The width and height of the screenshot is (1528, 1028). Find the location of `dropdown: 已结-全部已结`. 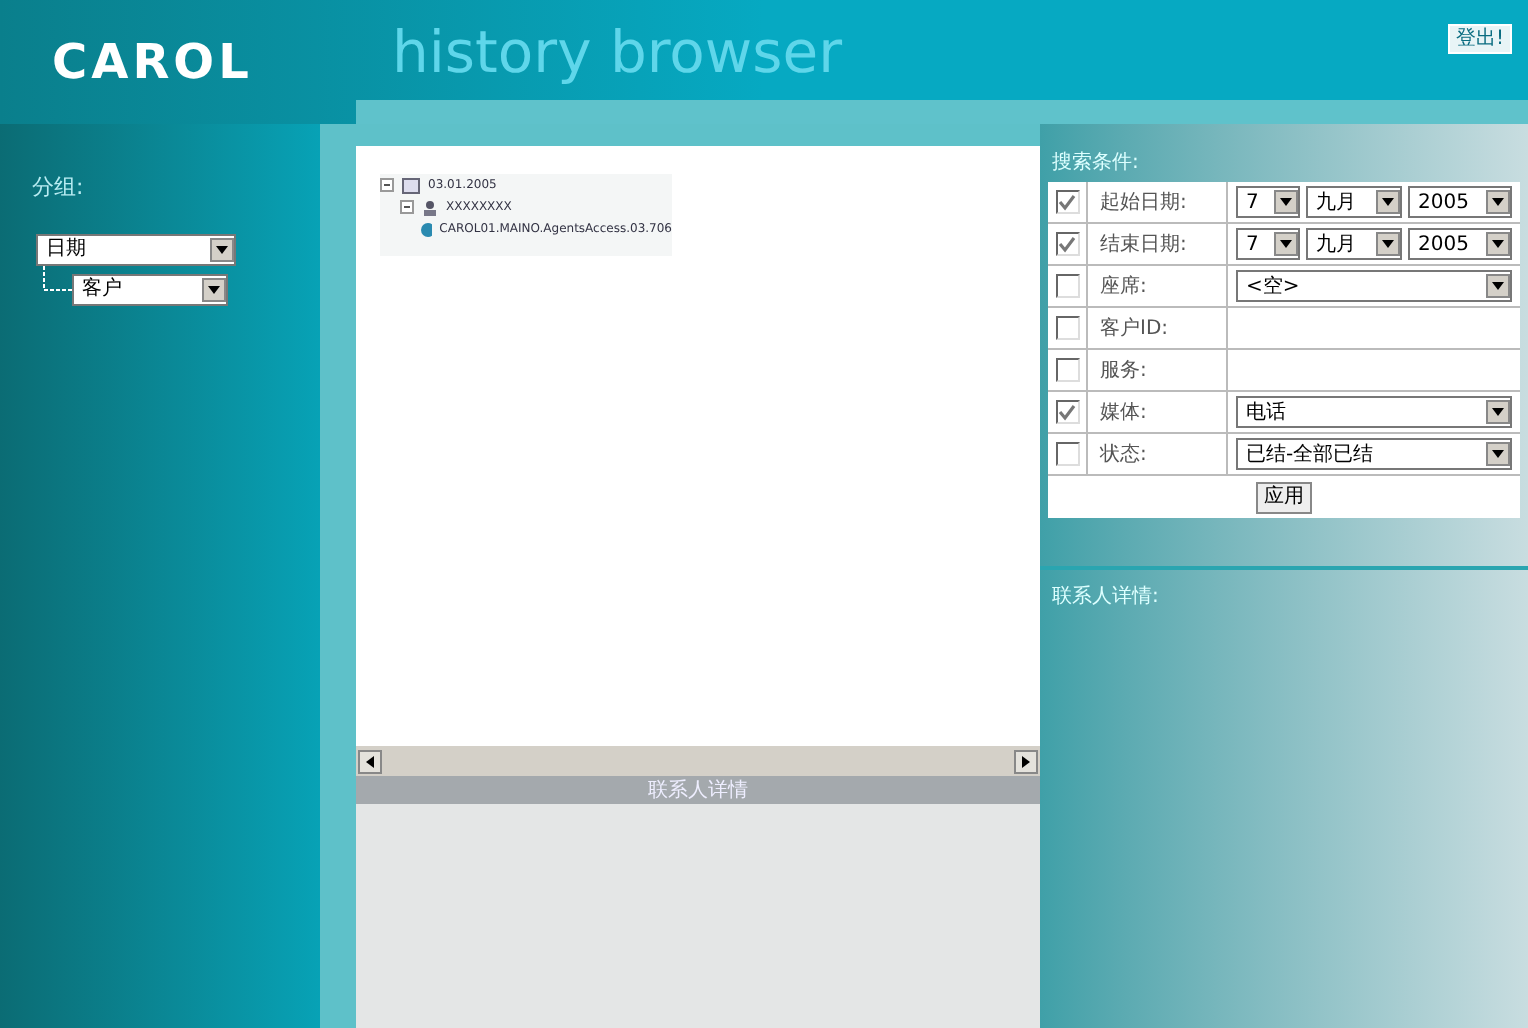

dropdown: 已结-全部已结 is located at coordinates (1374, 454).